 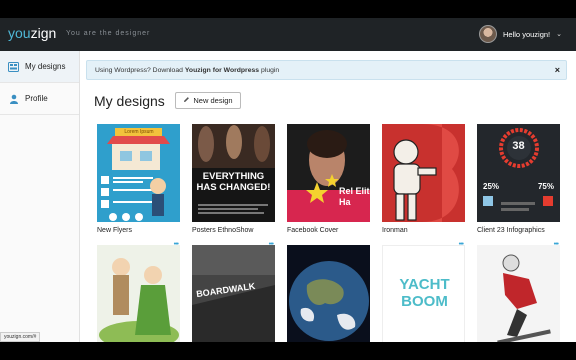 I want to click on grid-icon, so click(x=13, y=66).